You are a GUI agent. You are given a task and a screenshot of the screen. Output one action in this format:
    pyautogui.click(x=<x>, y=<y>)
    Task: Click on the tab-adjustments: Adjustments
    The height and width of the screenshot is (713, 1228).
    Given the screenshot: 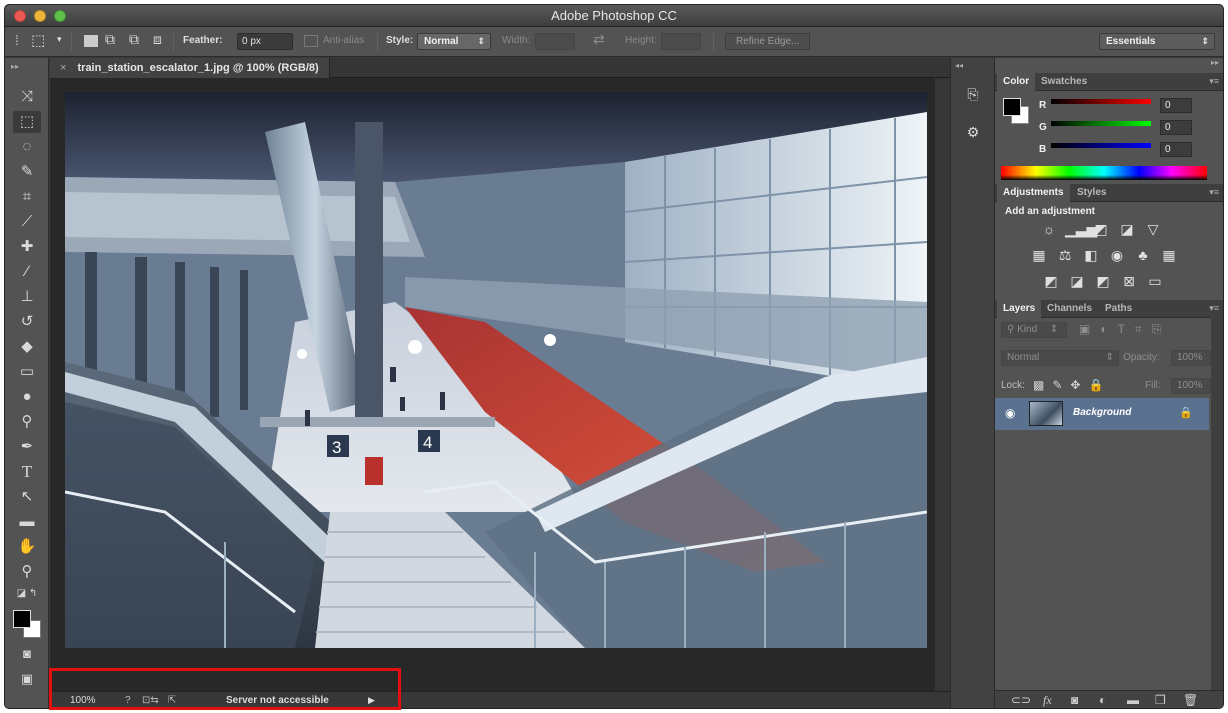 What is the action you would take?
    pyautogui.click(x=1033, y=193)
    